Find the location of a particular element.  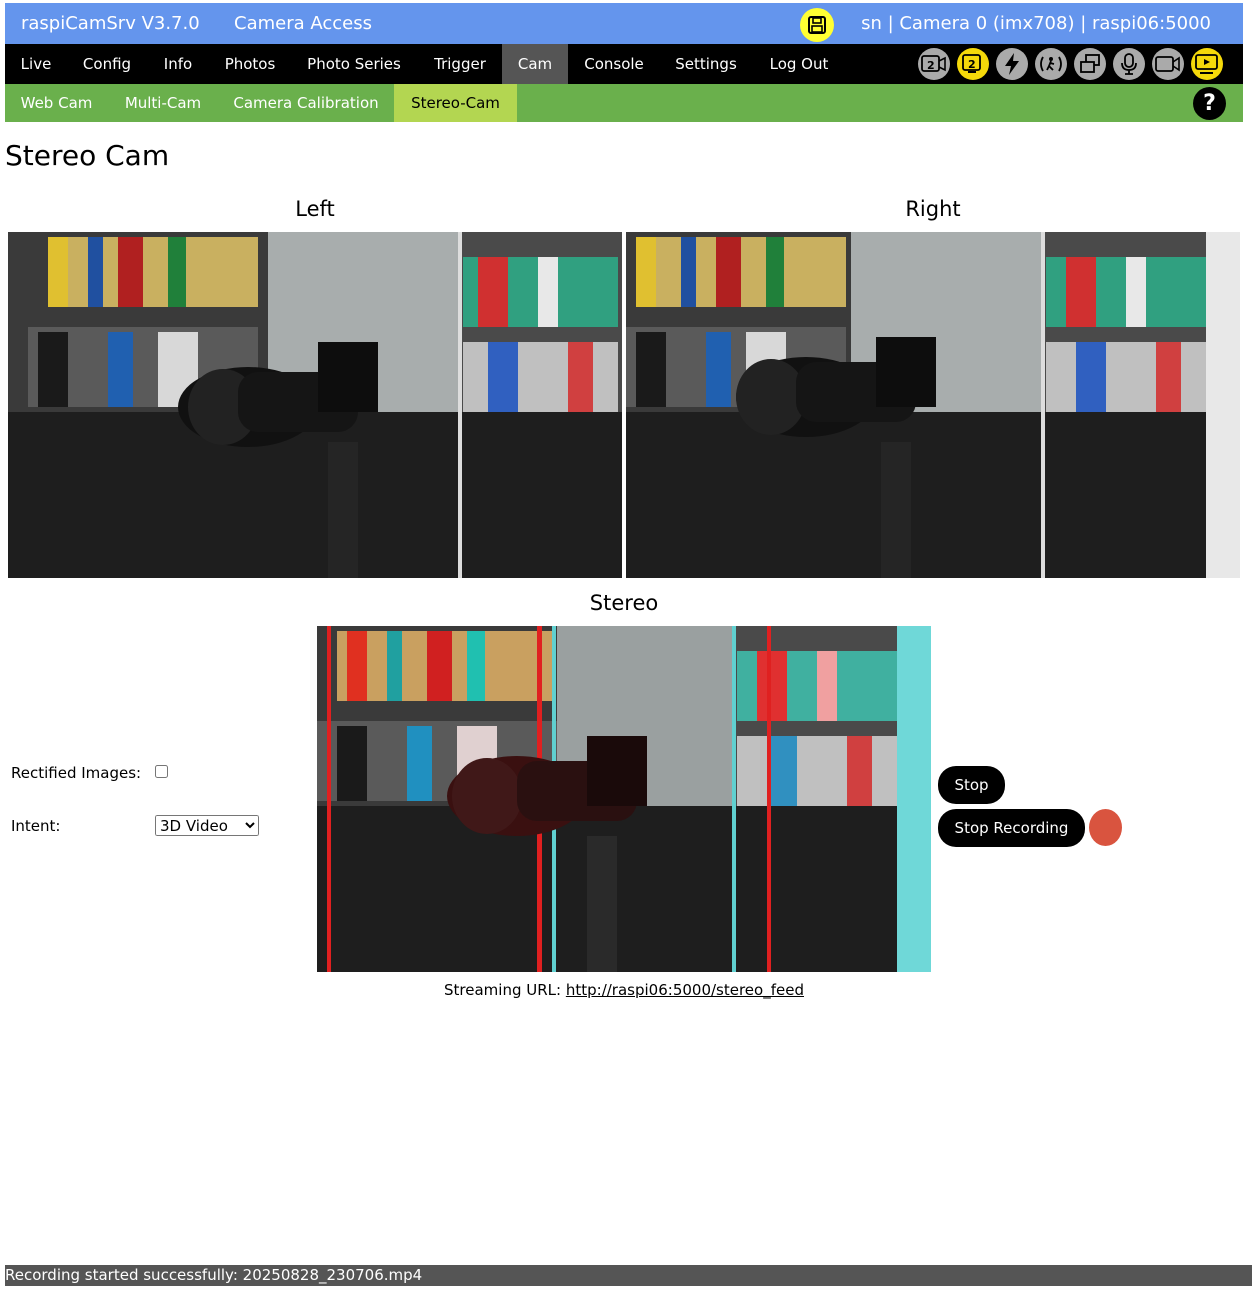

rectified-images-label: Rectified Images: is located at coordinates (76, 773).